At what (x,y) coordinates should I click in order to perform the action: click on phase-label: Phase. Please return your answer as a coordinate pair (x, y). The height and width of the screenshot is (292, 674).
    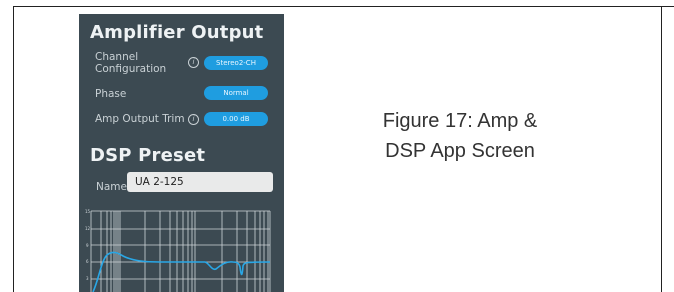
    Looking at the image, I should click on (111, 94).